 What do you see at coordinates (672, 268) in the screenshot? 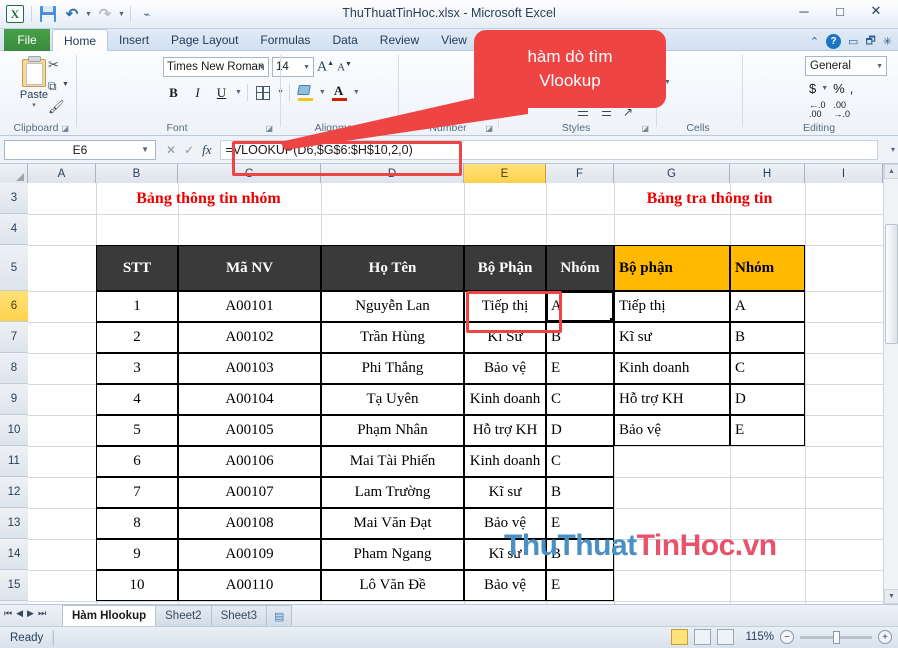
I see `right-header-bophan: Bộ phận` at bounding box center [672, 268].